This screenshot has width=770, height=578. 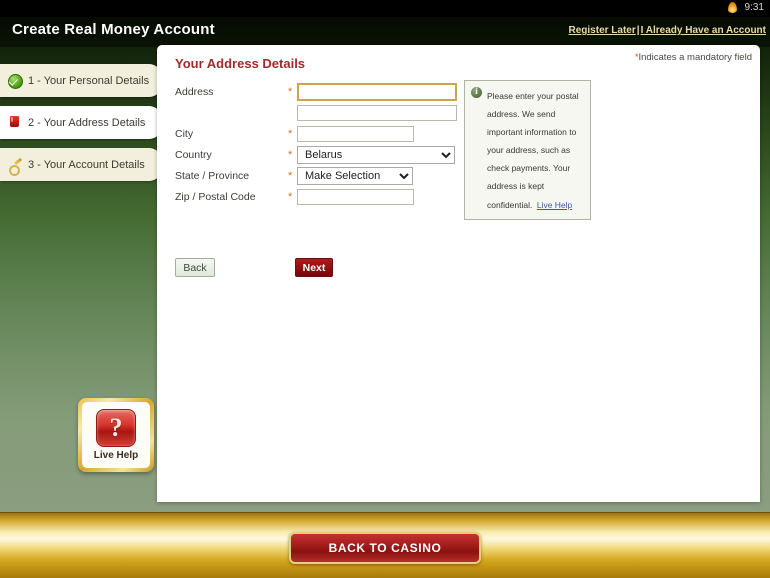 I want to click on address-line2-input, so click(x=377, y=112).